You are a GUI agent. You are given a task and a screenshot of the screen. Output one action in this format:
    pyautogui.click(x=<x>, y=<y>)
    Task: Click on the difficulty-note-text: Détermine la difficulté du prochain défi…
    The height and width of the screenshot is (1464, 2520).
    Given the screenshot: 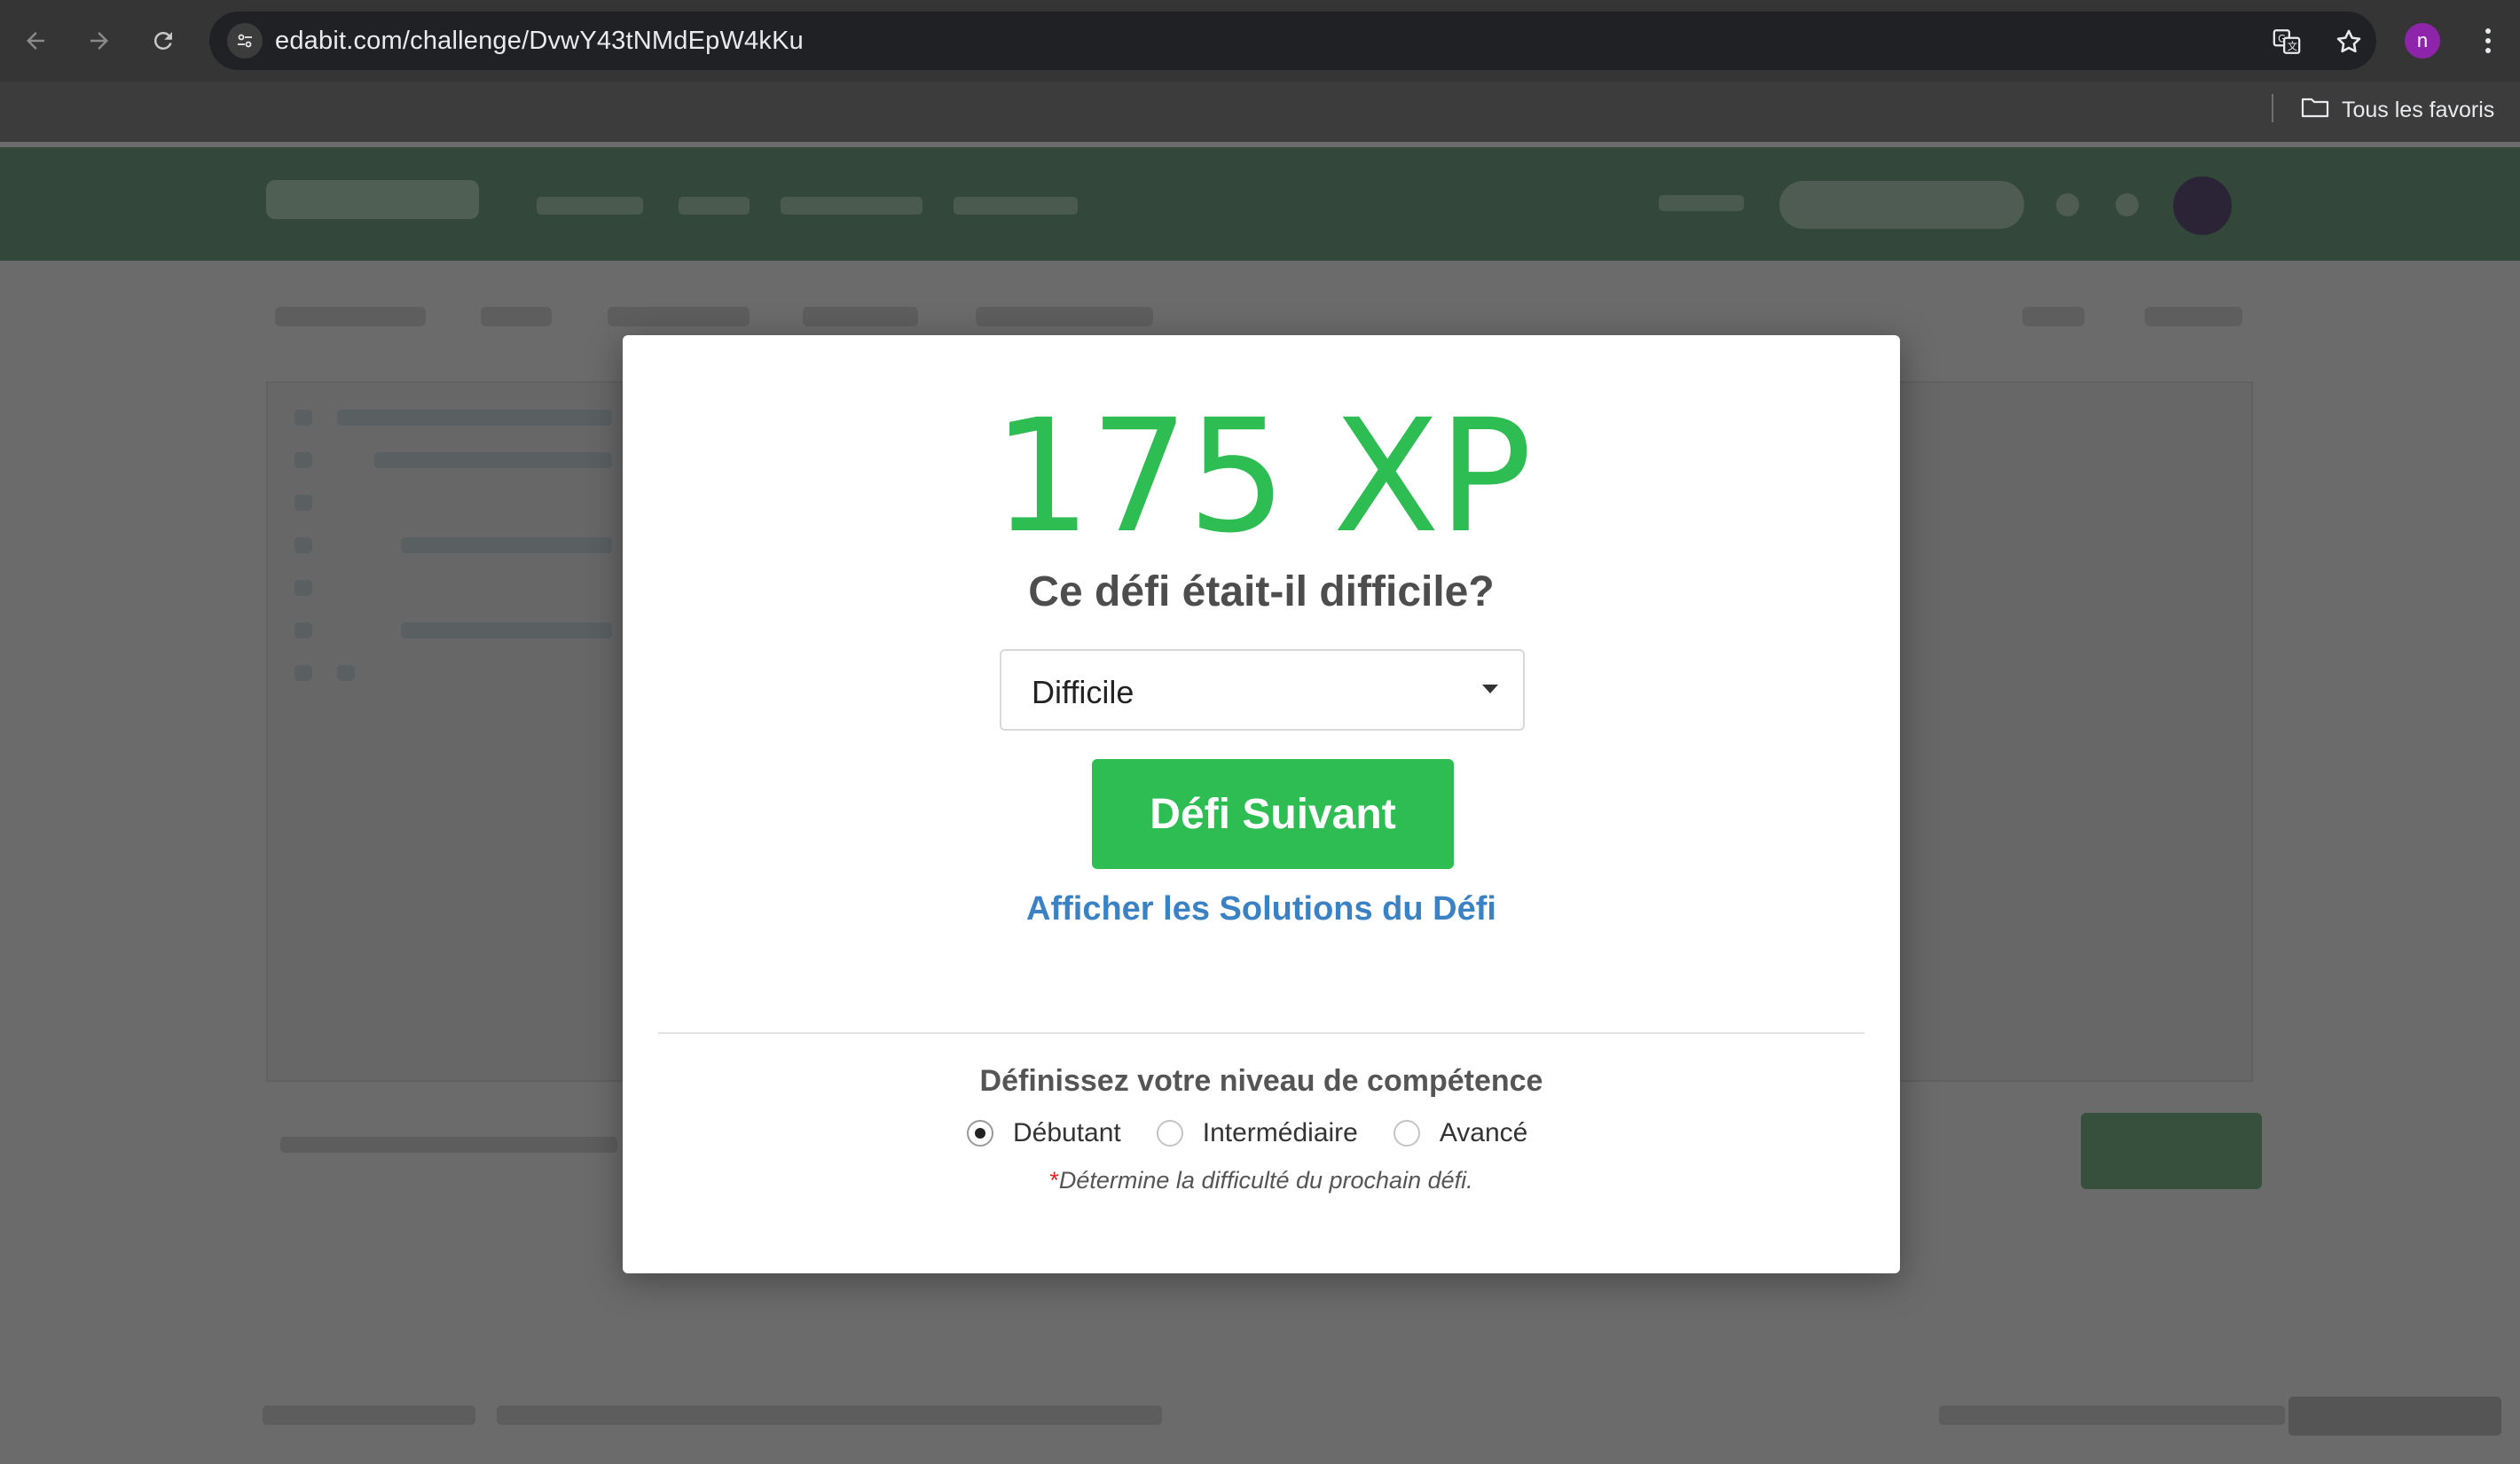 What is the action you would take?
    pyautogui.click(x=1265, y=1180)
    